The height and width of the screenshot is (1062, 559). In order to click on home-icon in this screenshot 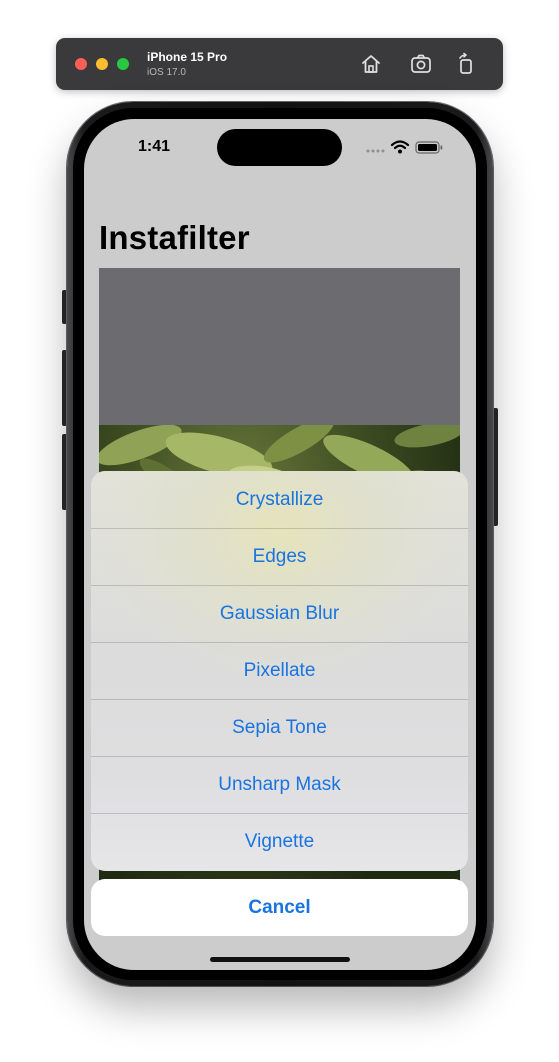, I will do `click(371, 64)`.